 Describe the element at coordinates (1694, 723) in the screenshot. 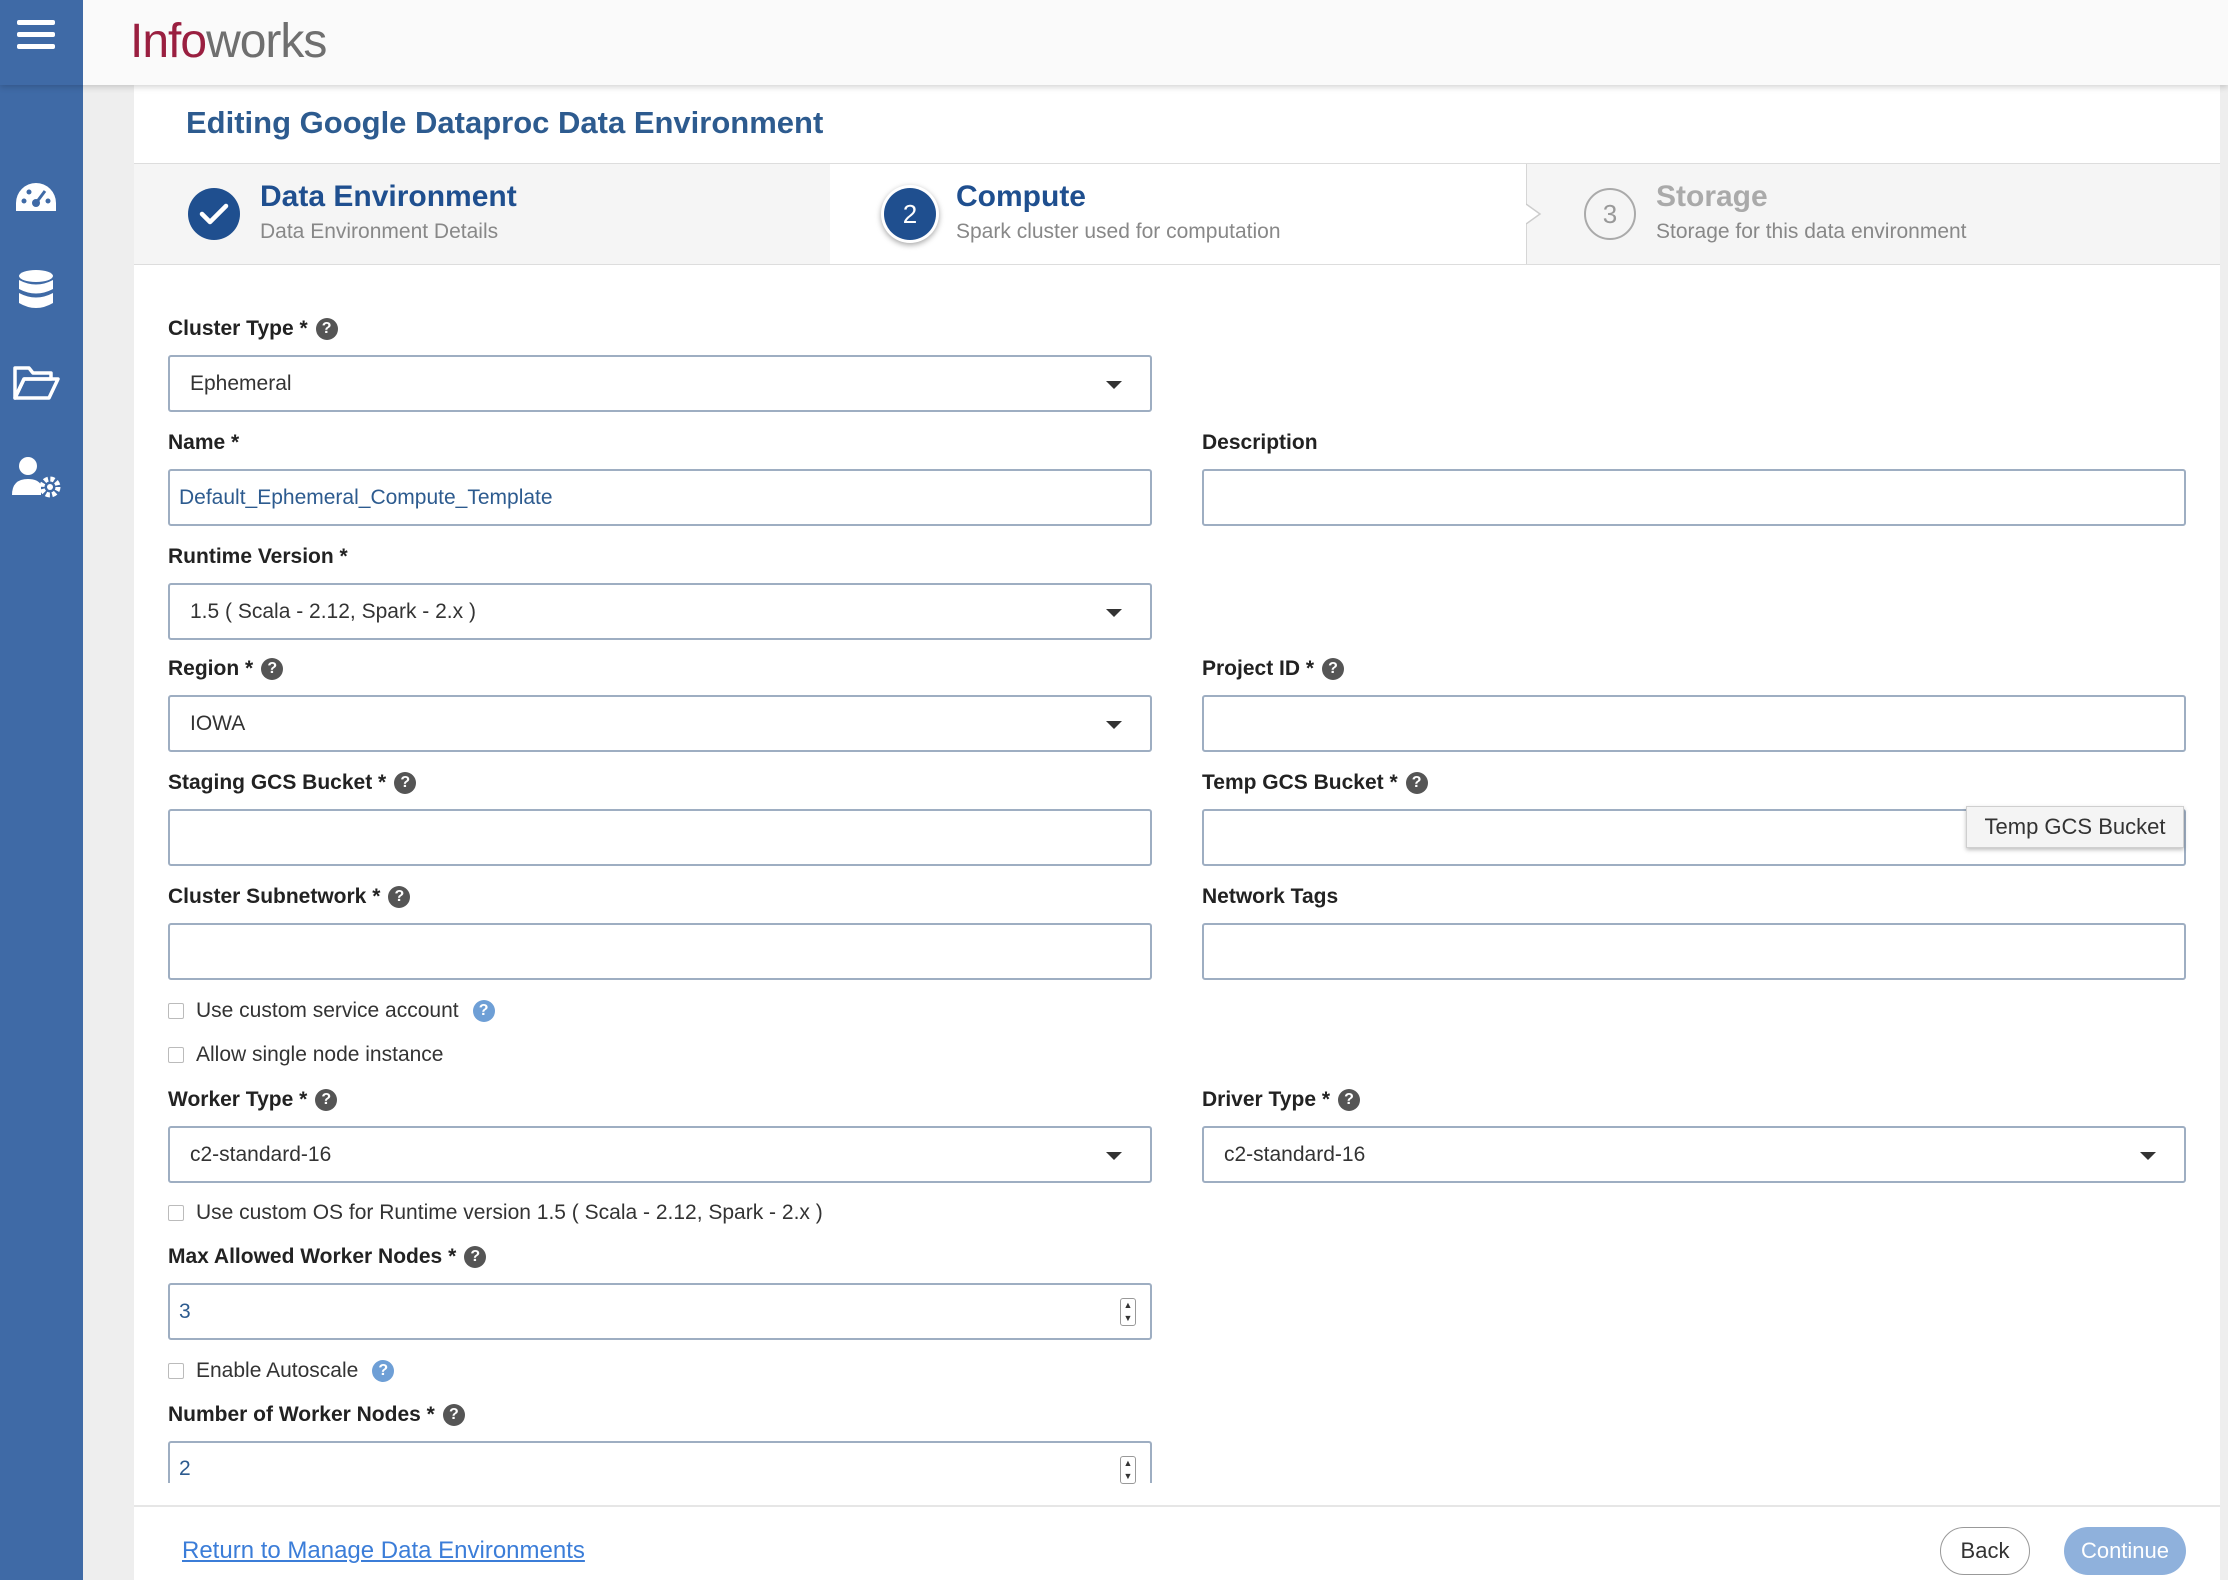

I see `project-id-input` at that location.